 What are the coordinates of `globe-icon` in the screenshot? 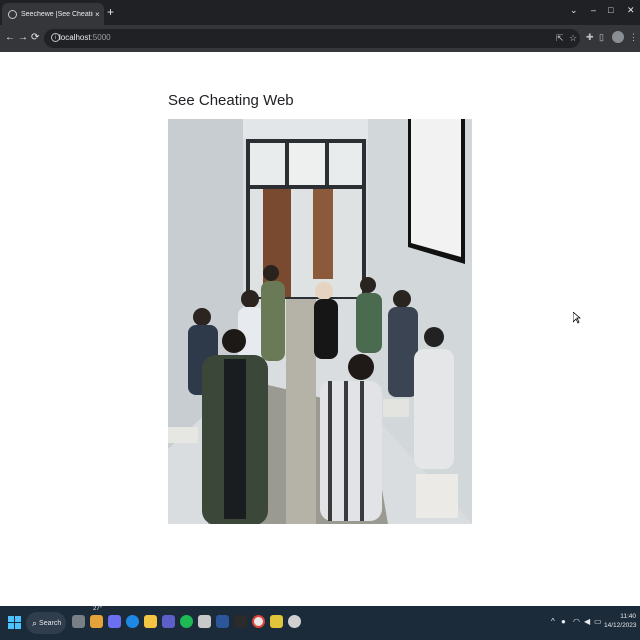 It's located at (12, 14).